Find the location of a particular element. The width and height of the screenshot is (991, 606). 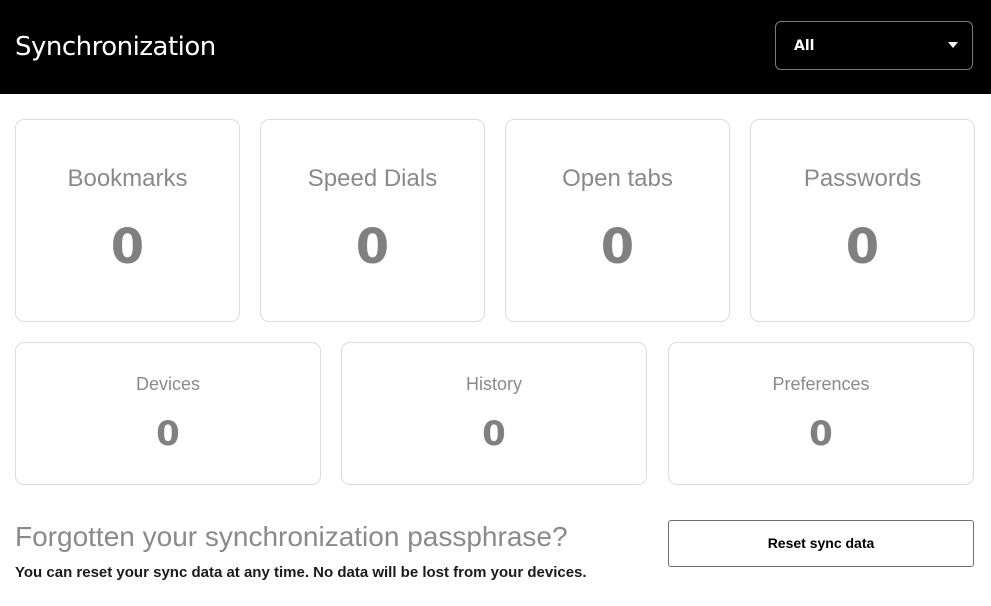

stat-label: Bookmarks is located at coordinates (127, 178).